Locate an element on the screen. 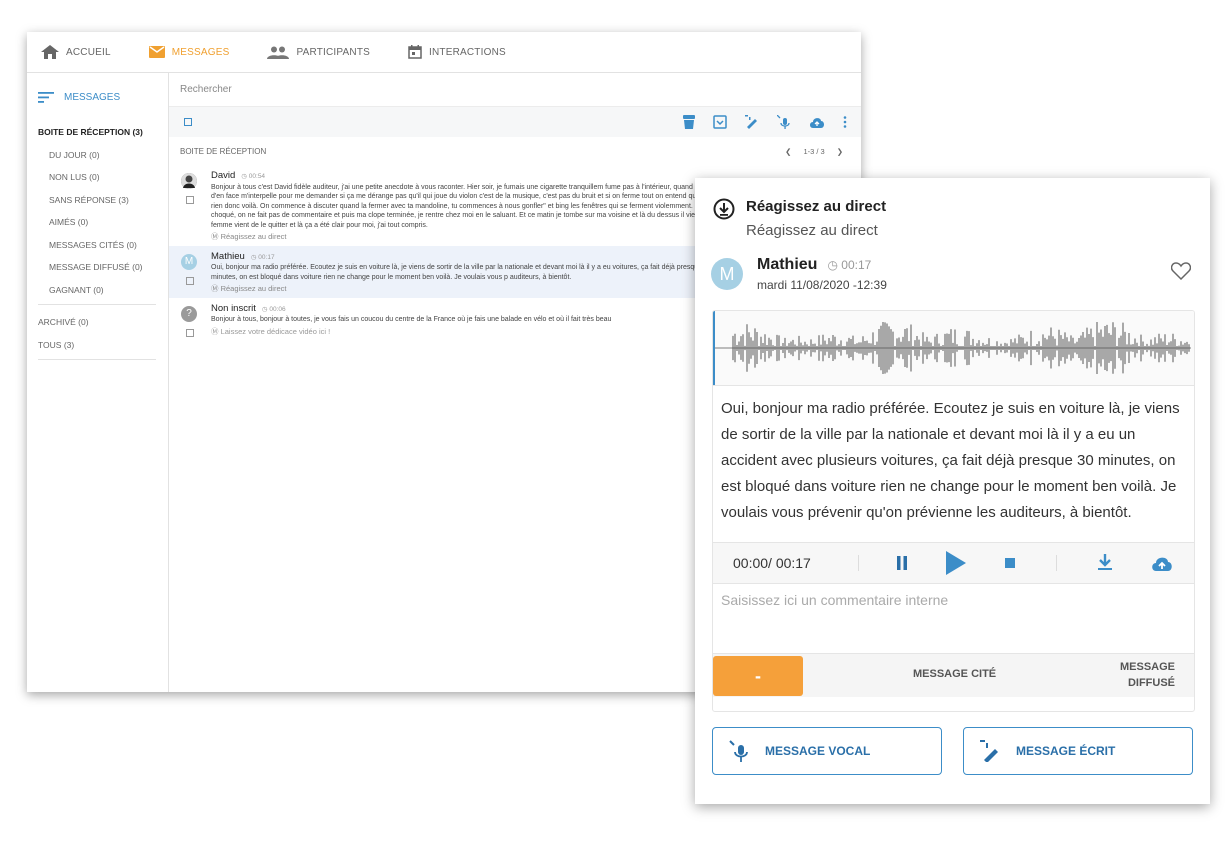 Image resolution: width=1229 pixels, height=850 pixels. audio-waveform is located at coordinates (953, 348).